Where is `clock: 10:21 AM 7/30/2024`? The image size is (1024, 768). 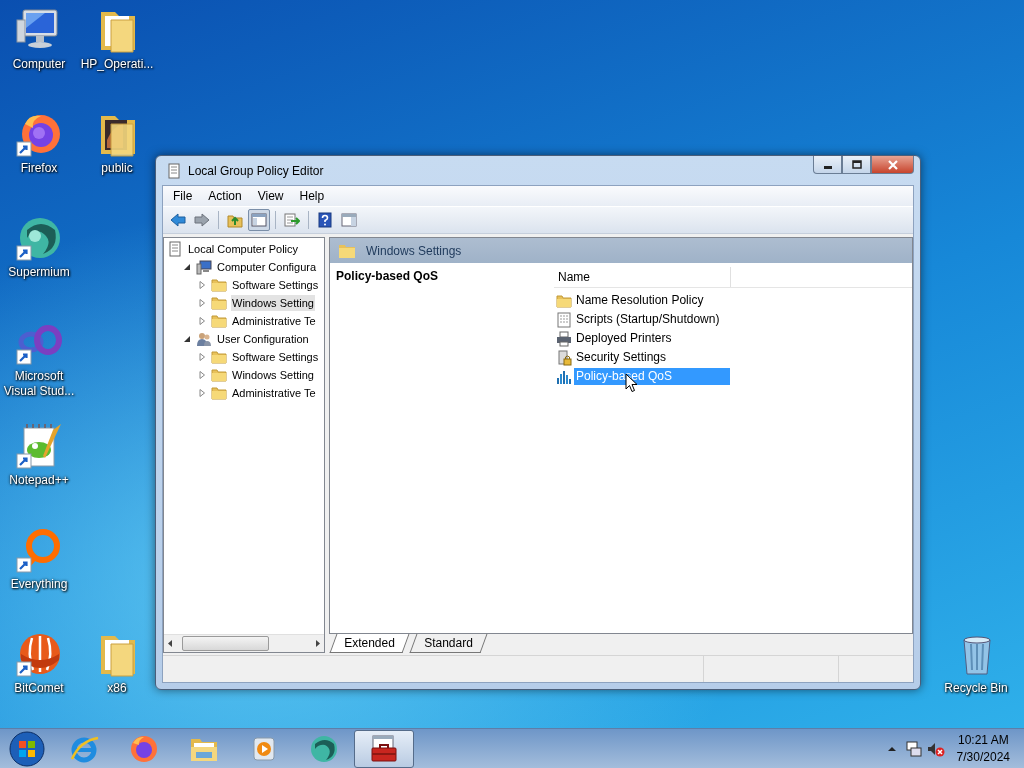
clock: 10:21 AM 7/30/2024 is located at coordinates (983, 749).